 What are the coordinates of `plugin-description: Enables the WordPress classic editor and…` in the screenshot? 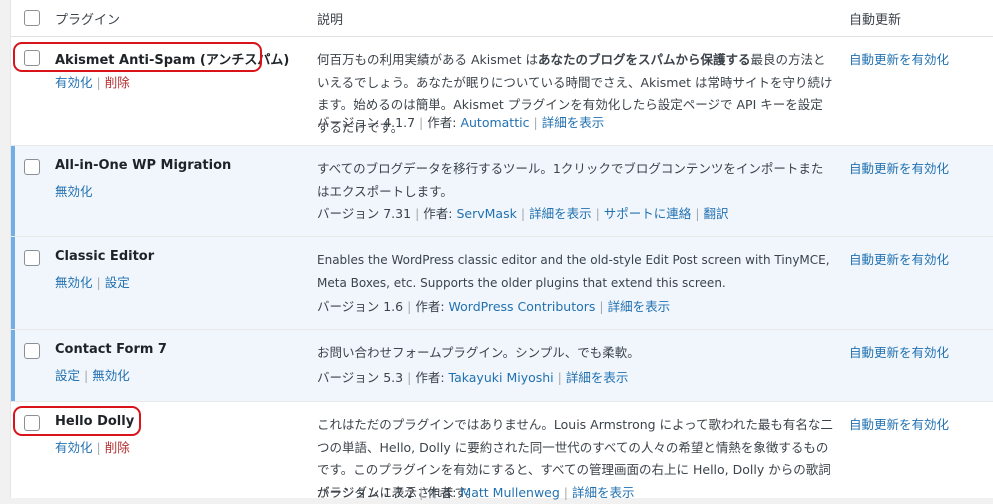 It's located at (573, 271).